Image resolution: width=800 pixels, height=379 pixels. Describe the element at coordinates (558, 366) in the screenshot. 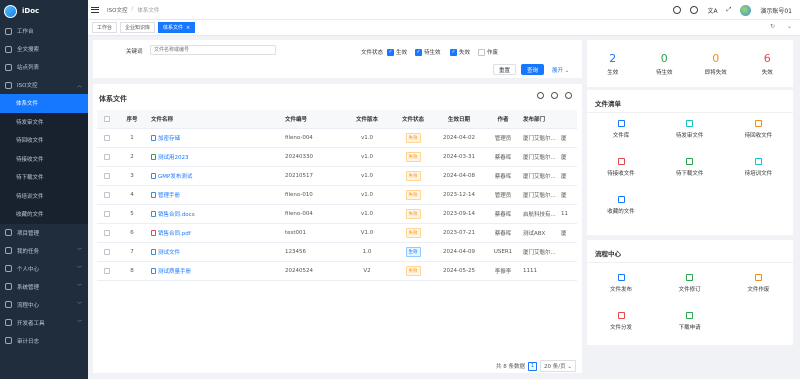

I see `page-size-select: 20 条/页 ⌄` at that location.